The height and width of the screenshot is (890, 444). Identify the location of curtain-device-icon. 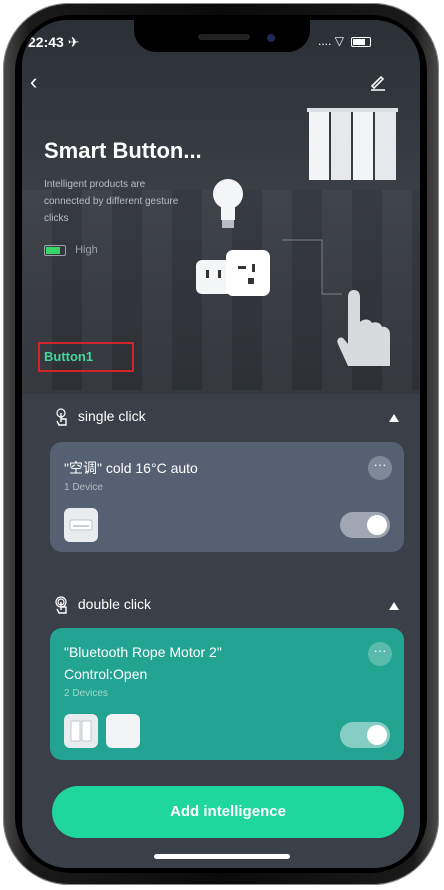
(81, 731).